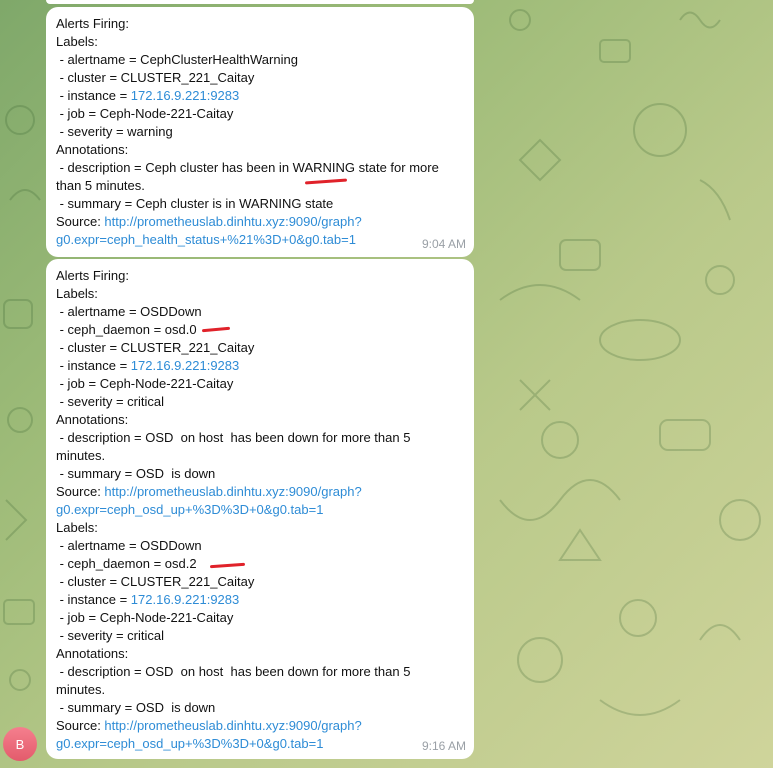 This screenshot has height=768, width=773. I want to click on message-line: - alertname = CephClusterHealthWarning, so click(260, 60).